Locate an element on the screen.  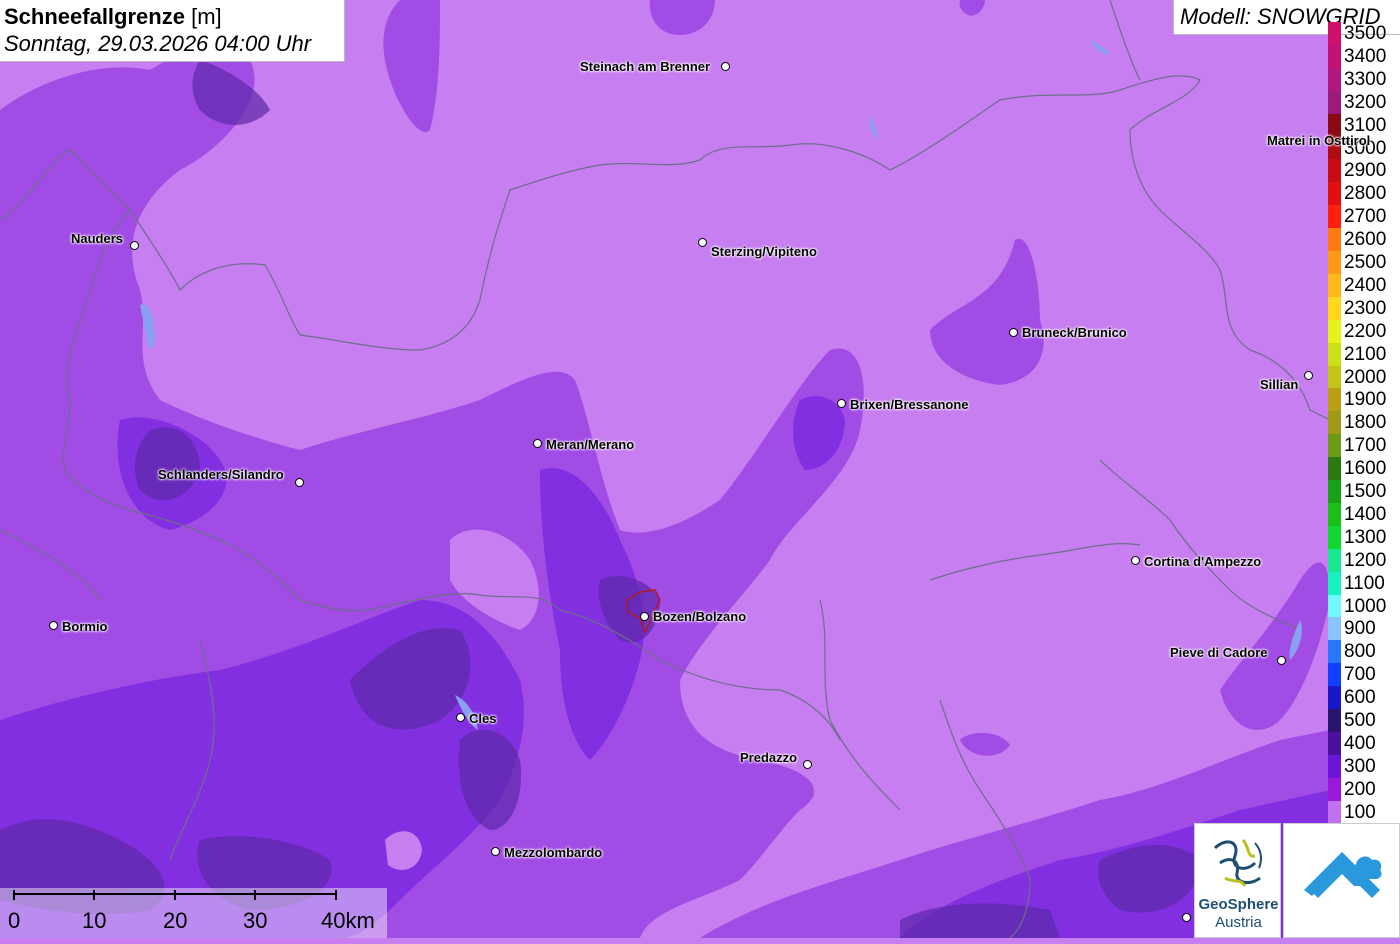
legend-item-1900: 1900 is located at coordinates (1364, 400).